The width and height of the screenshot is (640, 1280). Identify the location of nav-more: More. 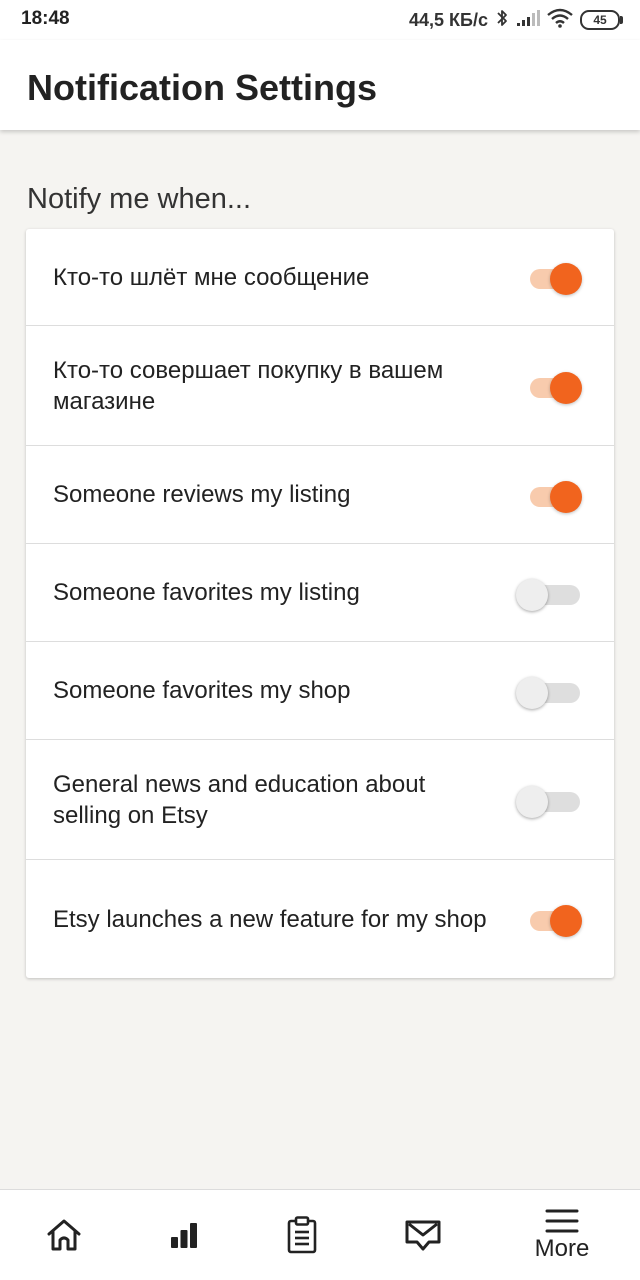
(562, 1235).